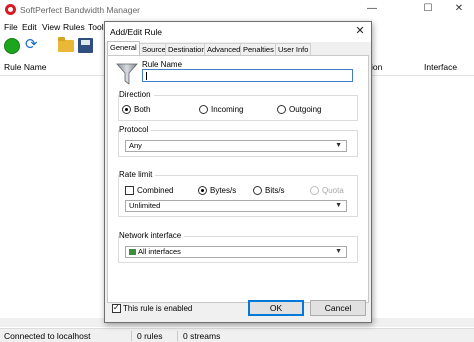 The width and height of the screenshot is (474, 342). Describe the element at coordinates (187, 49) in the screenshot. I see `tab-destination: Destination` at that location.